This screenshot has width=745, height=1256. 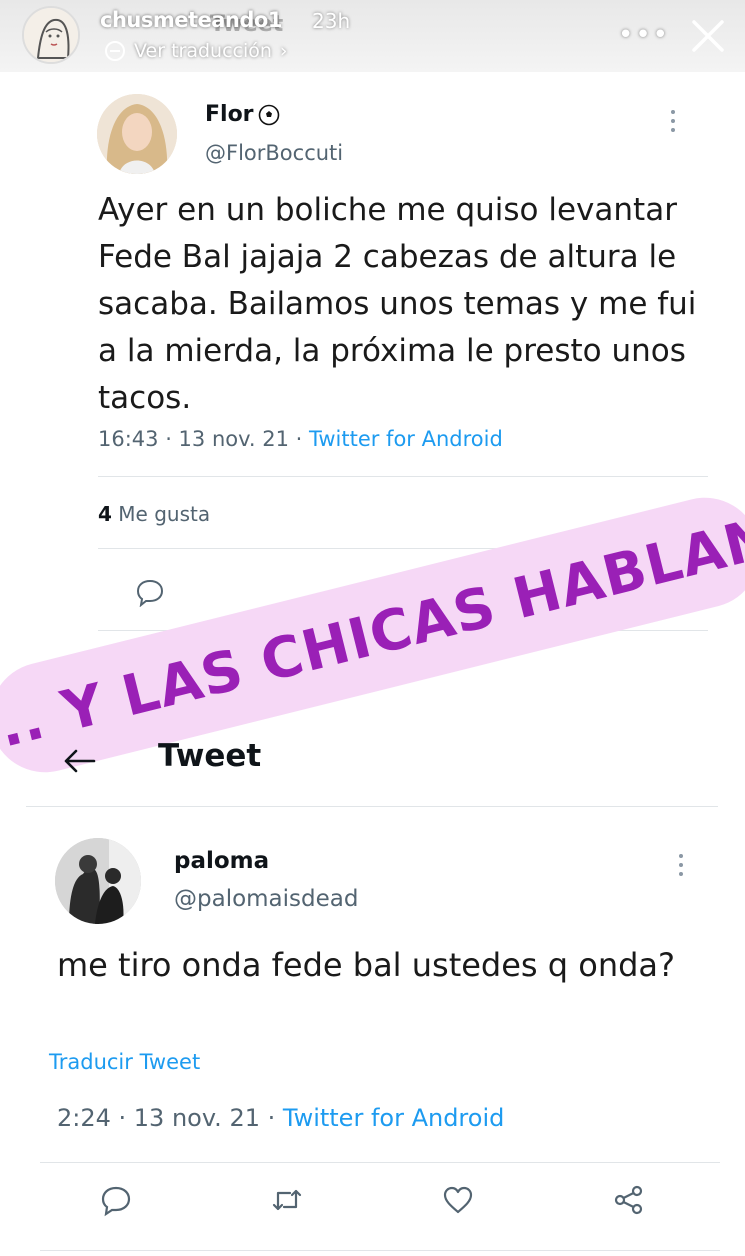 I want to click on soccer-ball-icon, so click(x=268, y=114).